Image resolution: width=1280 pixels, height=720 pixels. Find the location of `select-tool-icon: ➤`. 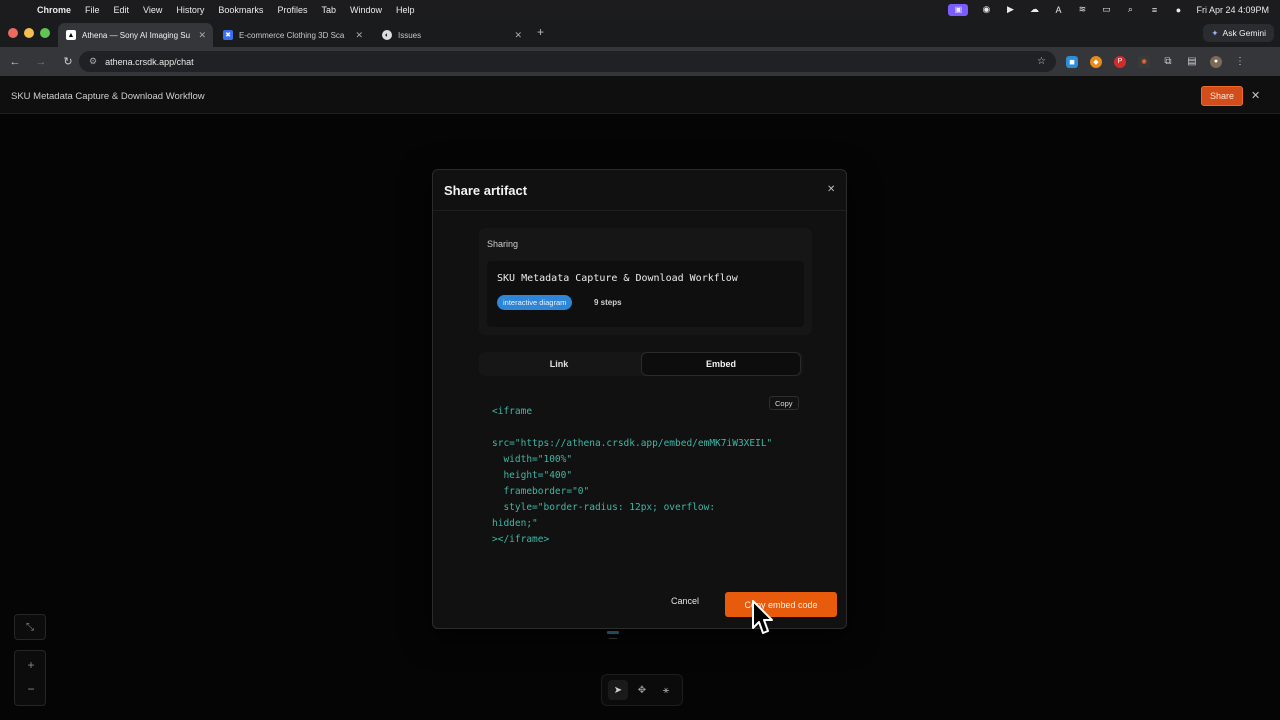

select-tool-icon: ➤ is located at coordinates (618, 690).